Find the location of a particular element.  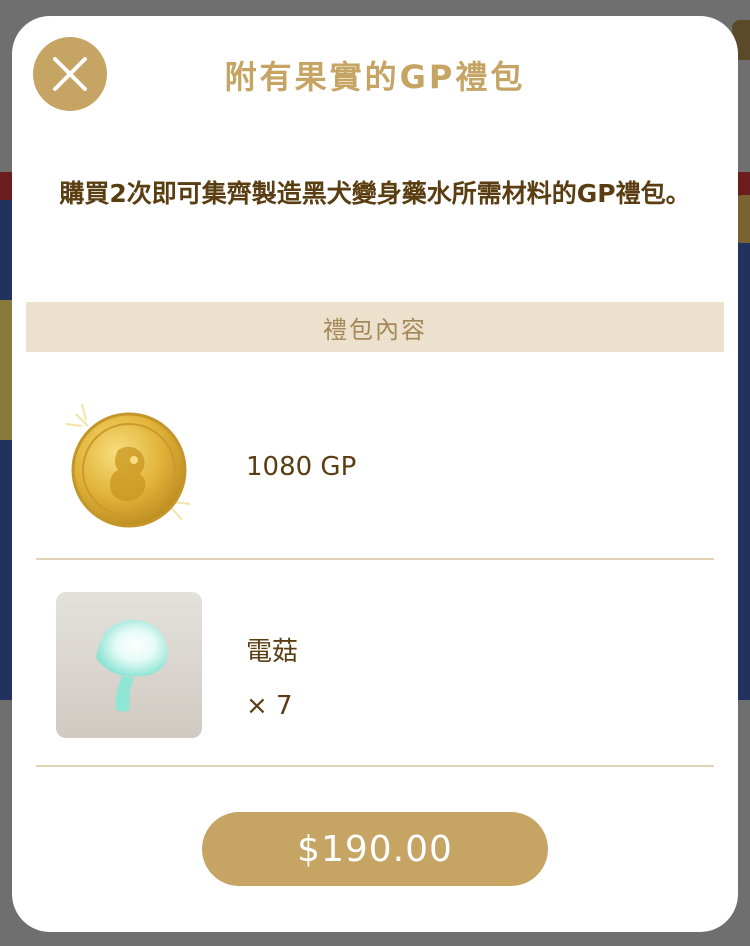

purchase-button: $190.00 is located at coordinates (375, 849).